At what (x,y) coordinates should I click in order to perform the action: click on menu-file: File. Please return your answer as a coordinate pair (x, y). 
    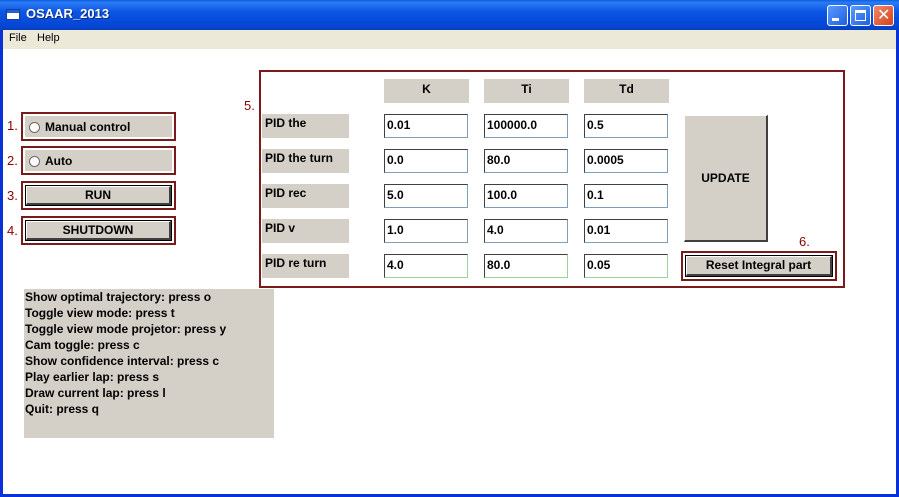
    Looking at the image, I should click on (18, 38).